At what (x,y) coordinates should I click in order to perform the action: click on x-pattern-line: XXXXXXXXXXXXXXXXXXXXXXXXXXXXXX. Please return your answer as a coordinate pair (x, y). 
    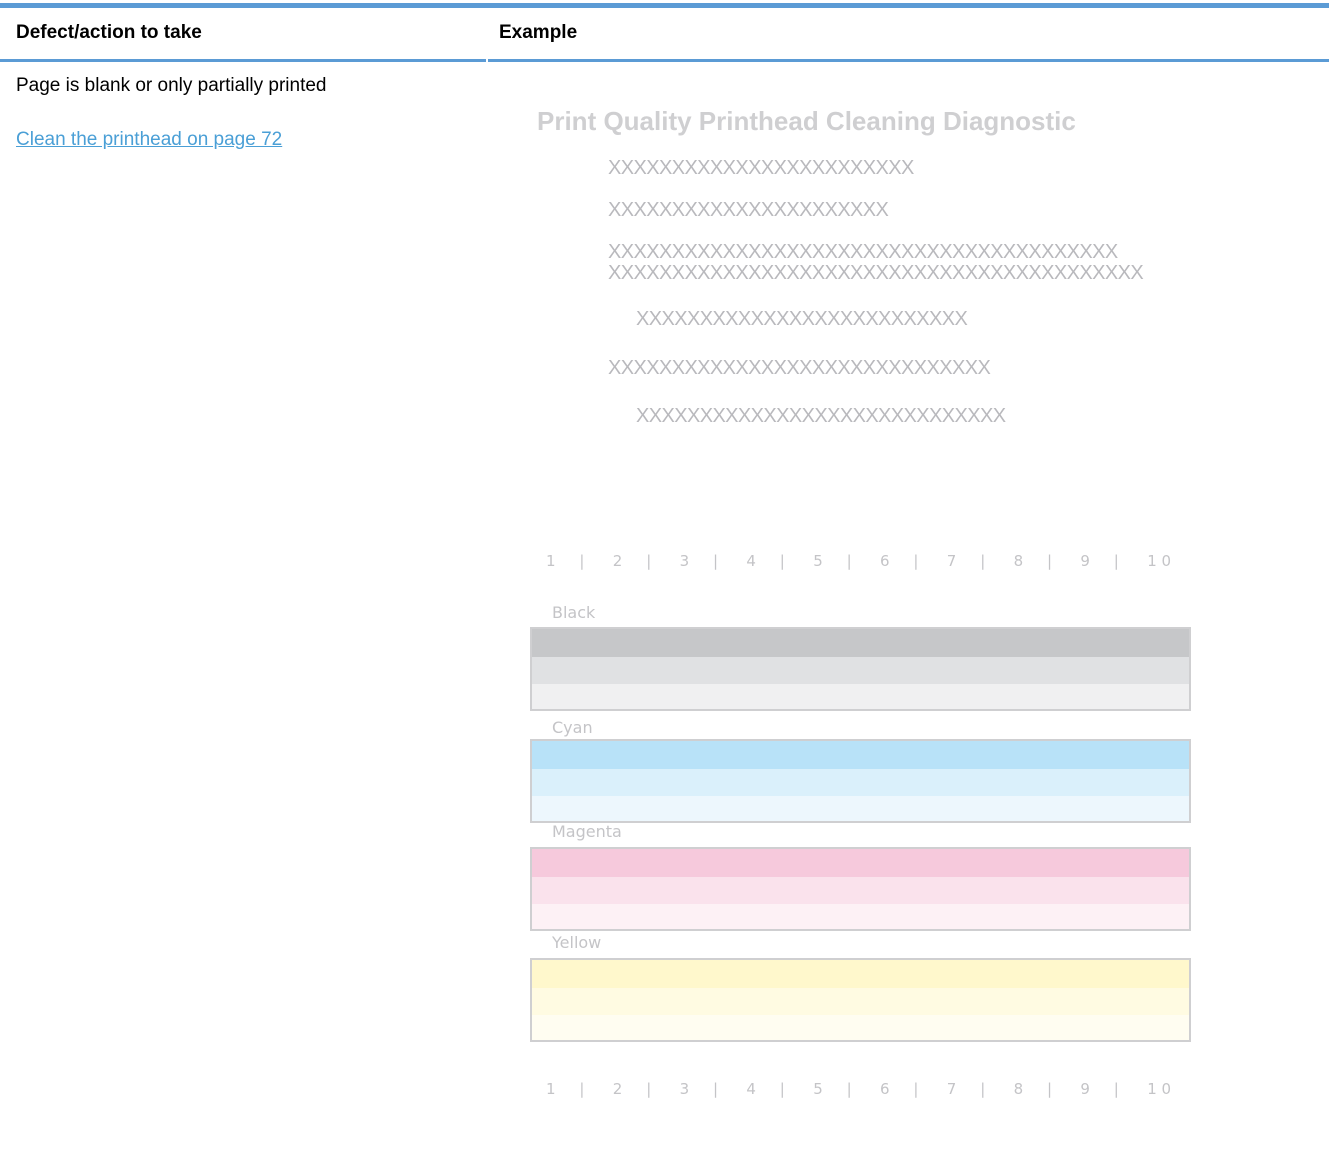
    Looking at the image, I should click on (799, 368).